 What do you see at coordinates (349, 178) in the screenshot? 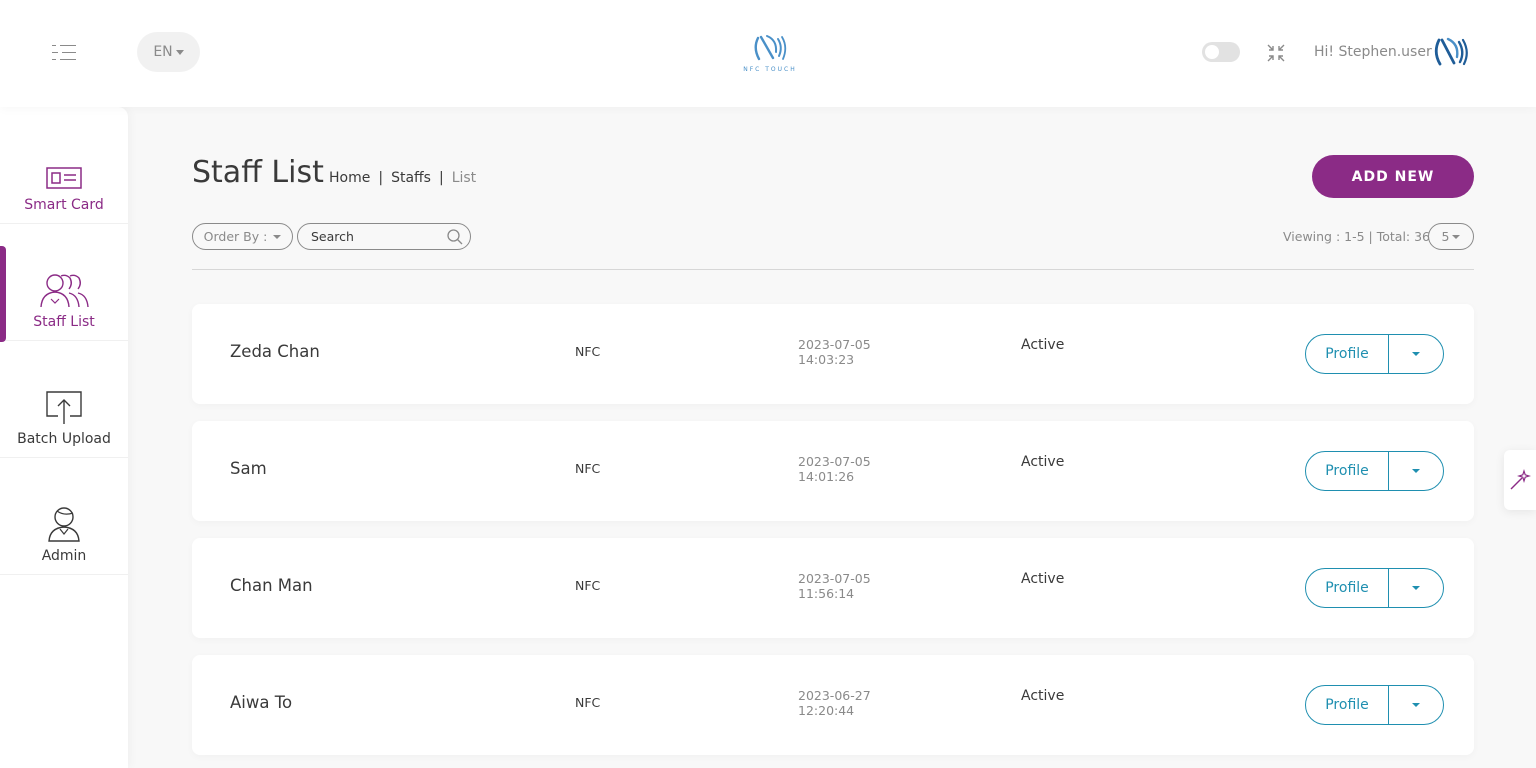
I see `breadcrumb-home: Home` at bounding box center [349, 178].